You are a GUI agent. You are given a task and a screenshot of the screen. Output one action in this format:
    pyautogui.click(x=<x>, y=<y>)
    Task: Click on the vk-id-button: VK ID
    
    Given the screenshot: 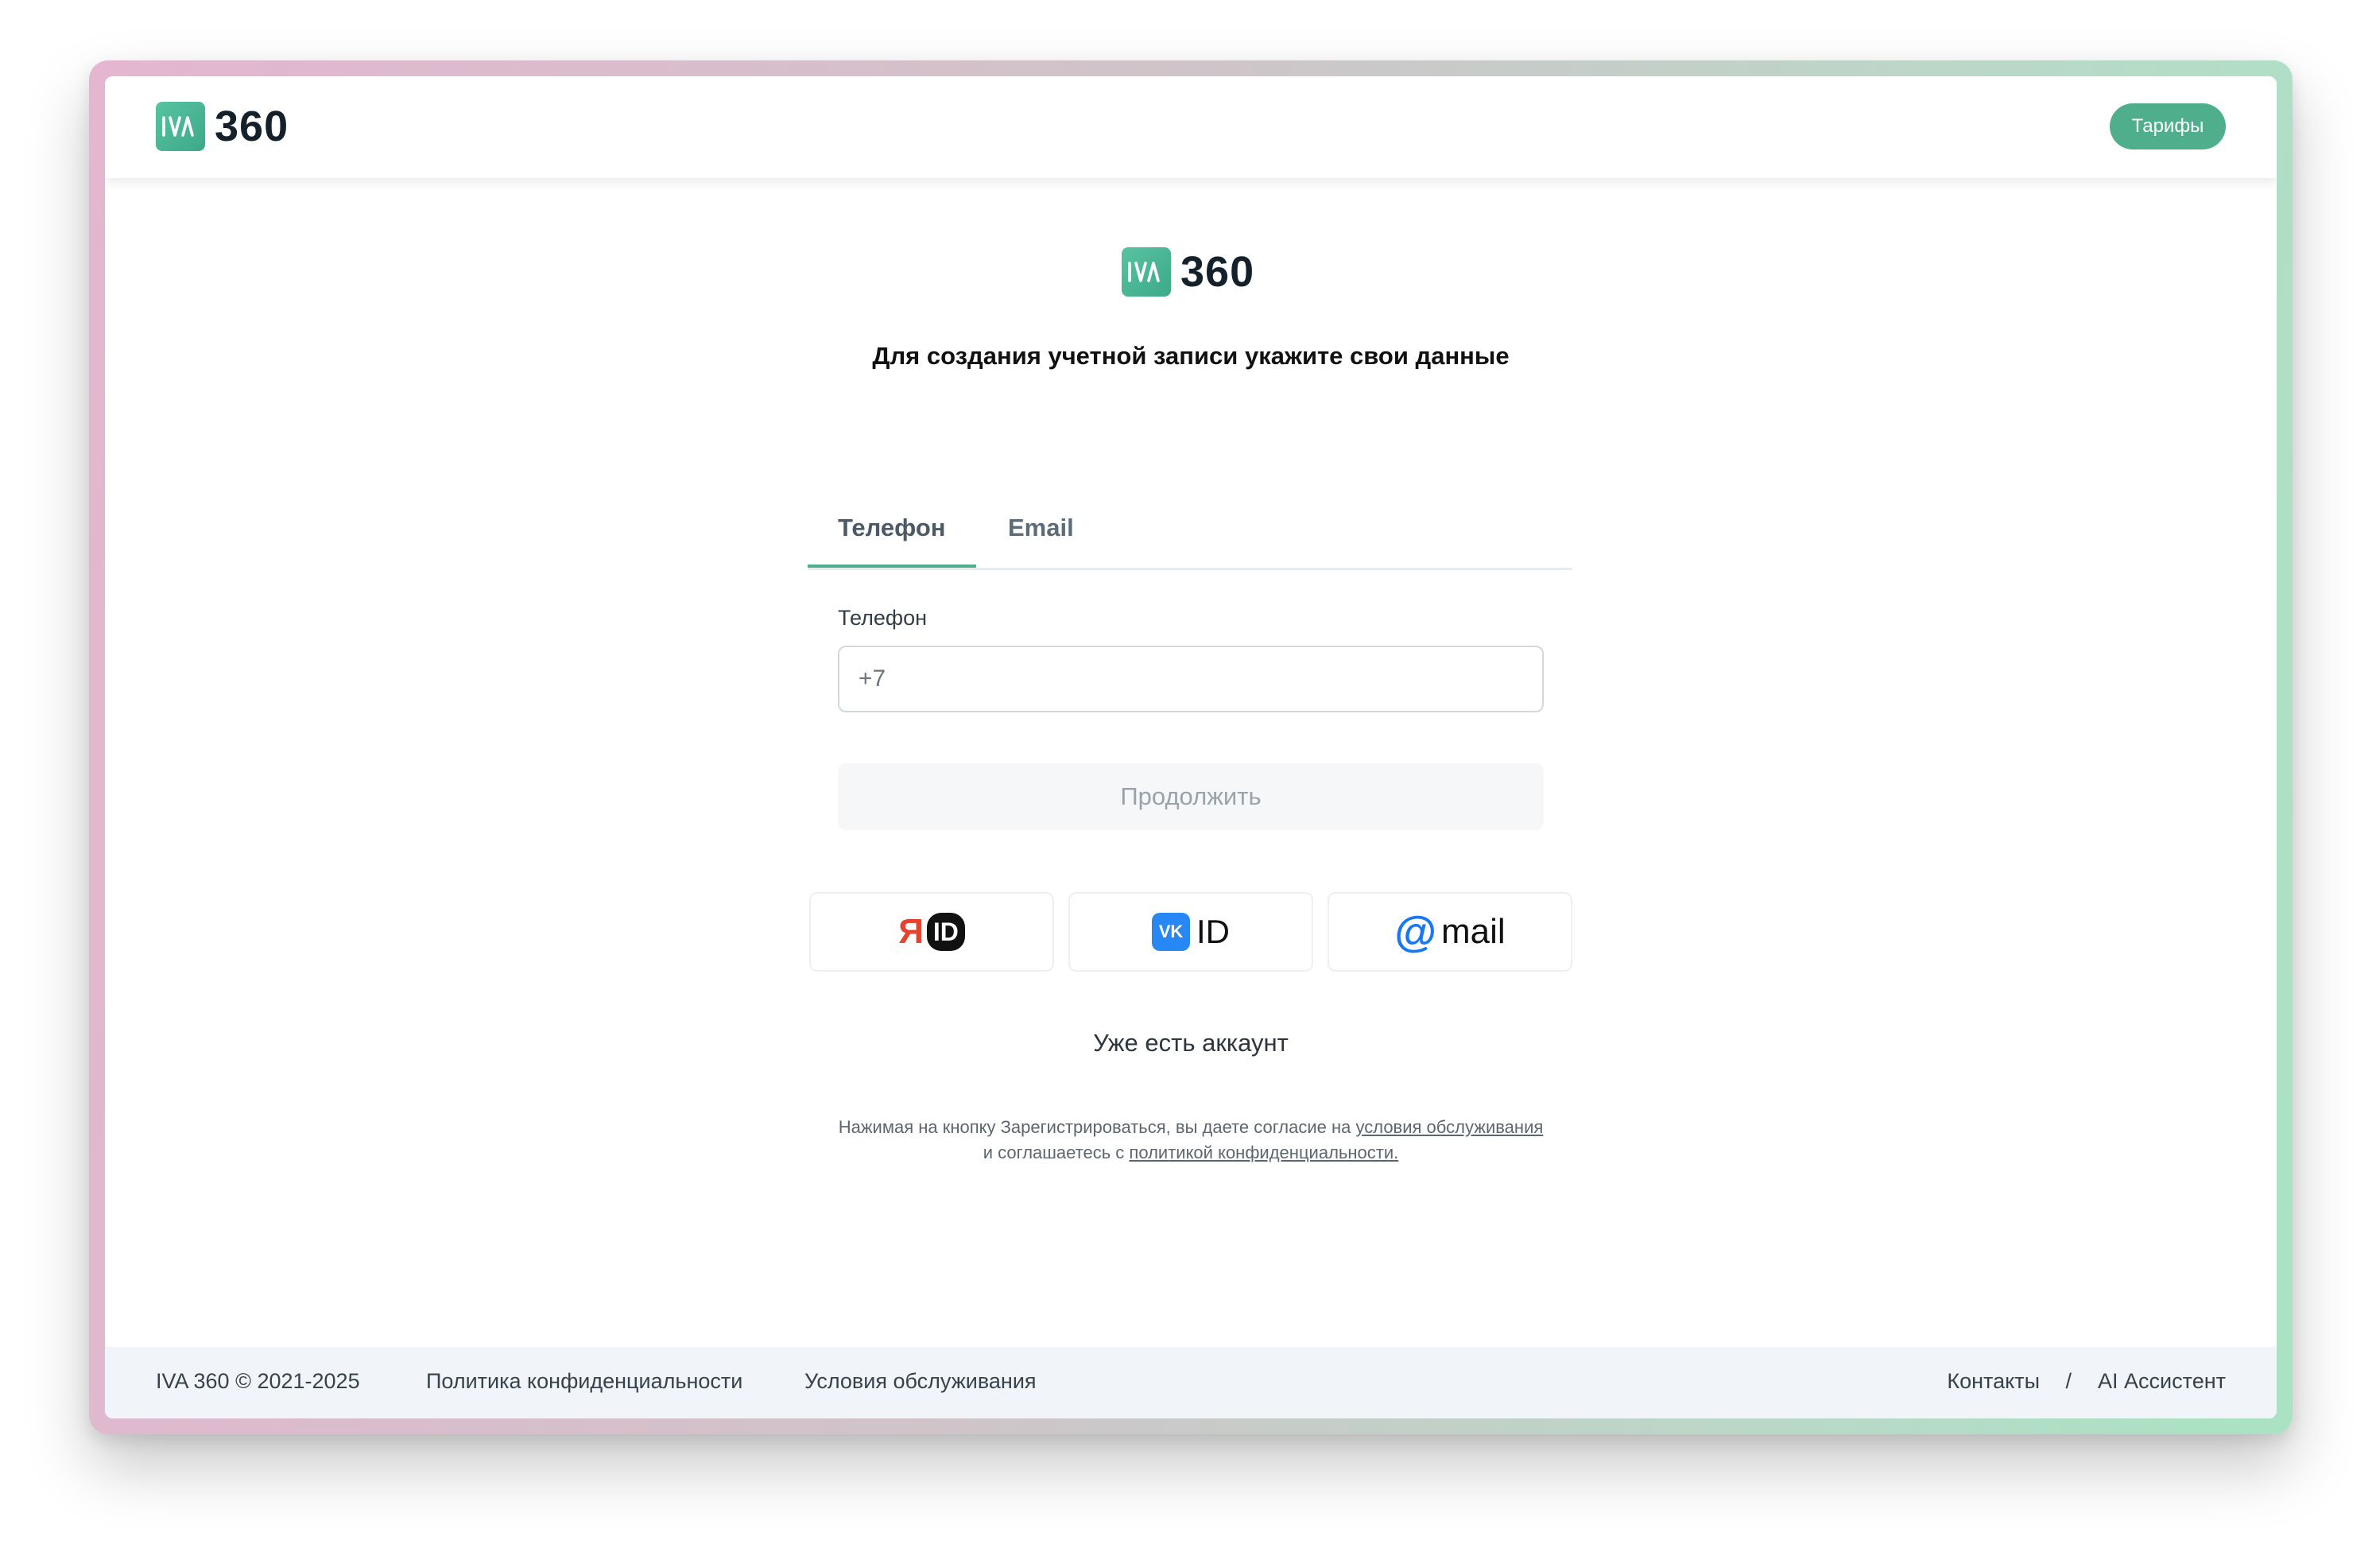 What is the action you would take?
    pyautogui.click(x=1190, y=932)
    